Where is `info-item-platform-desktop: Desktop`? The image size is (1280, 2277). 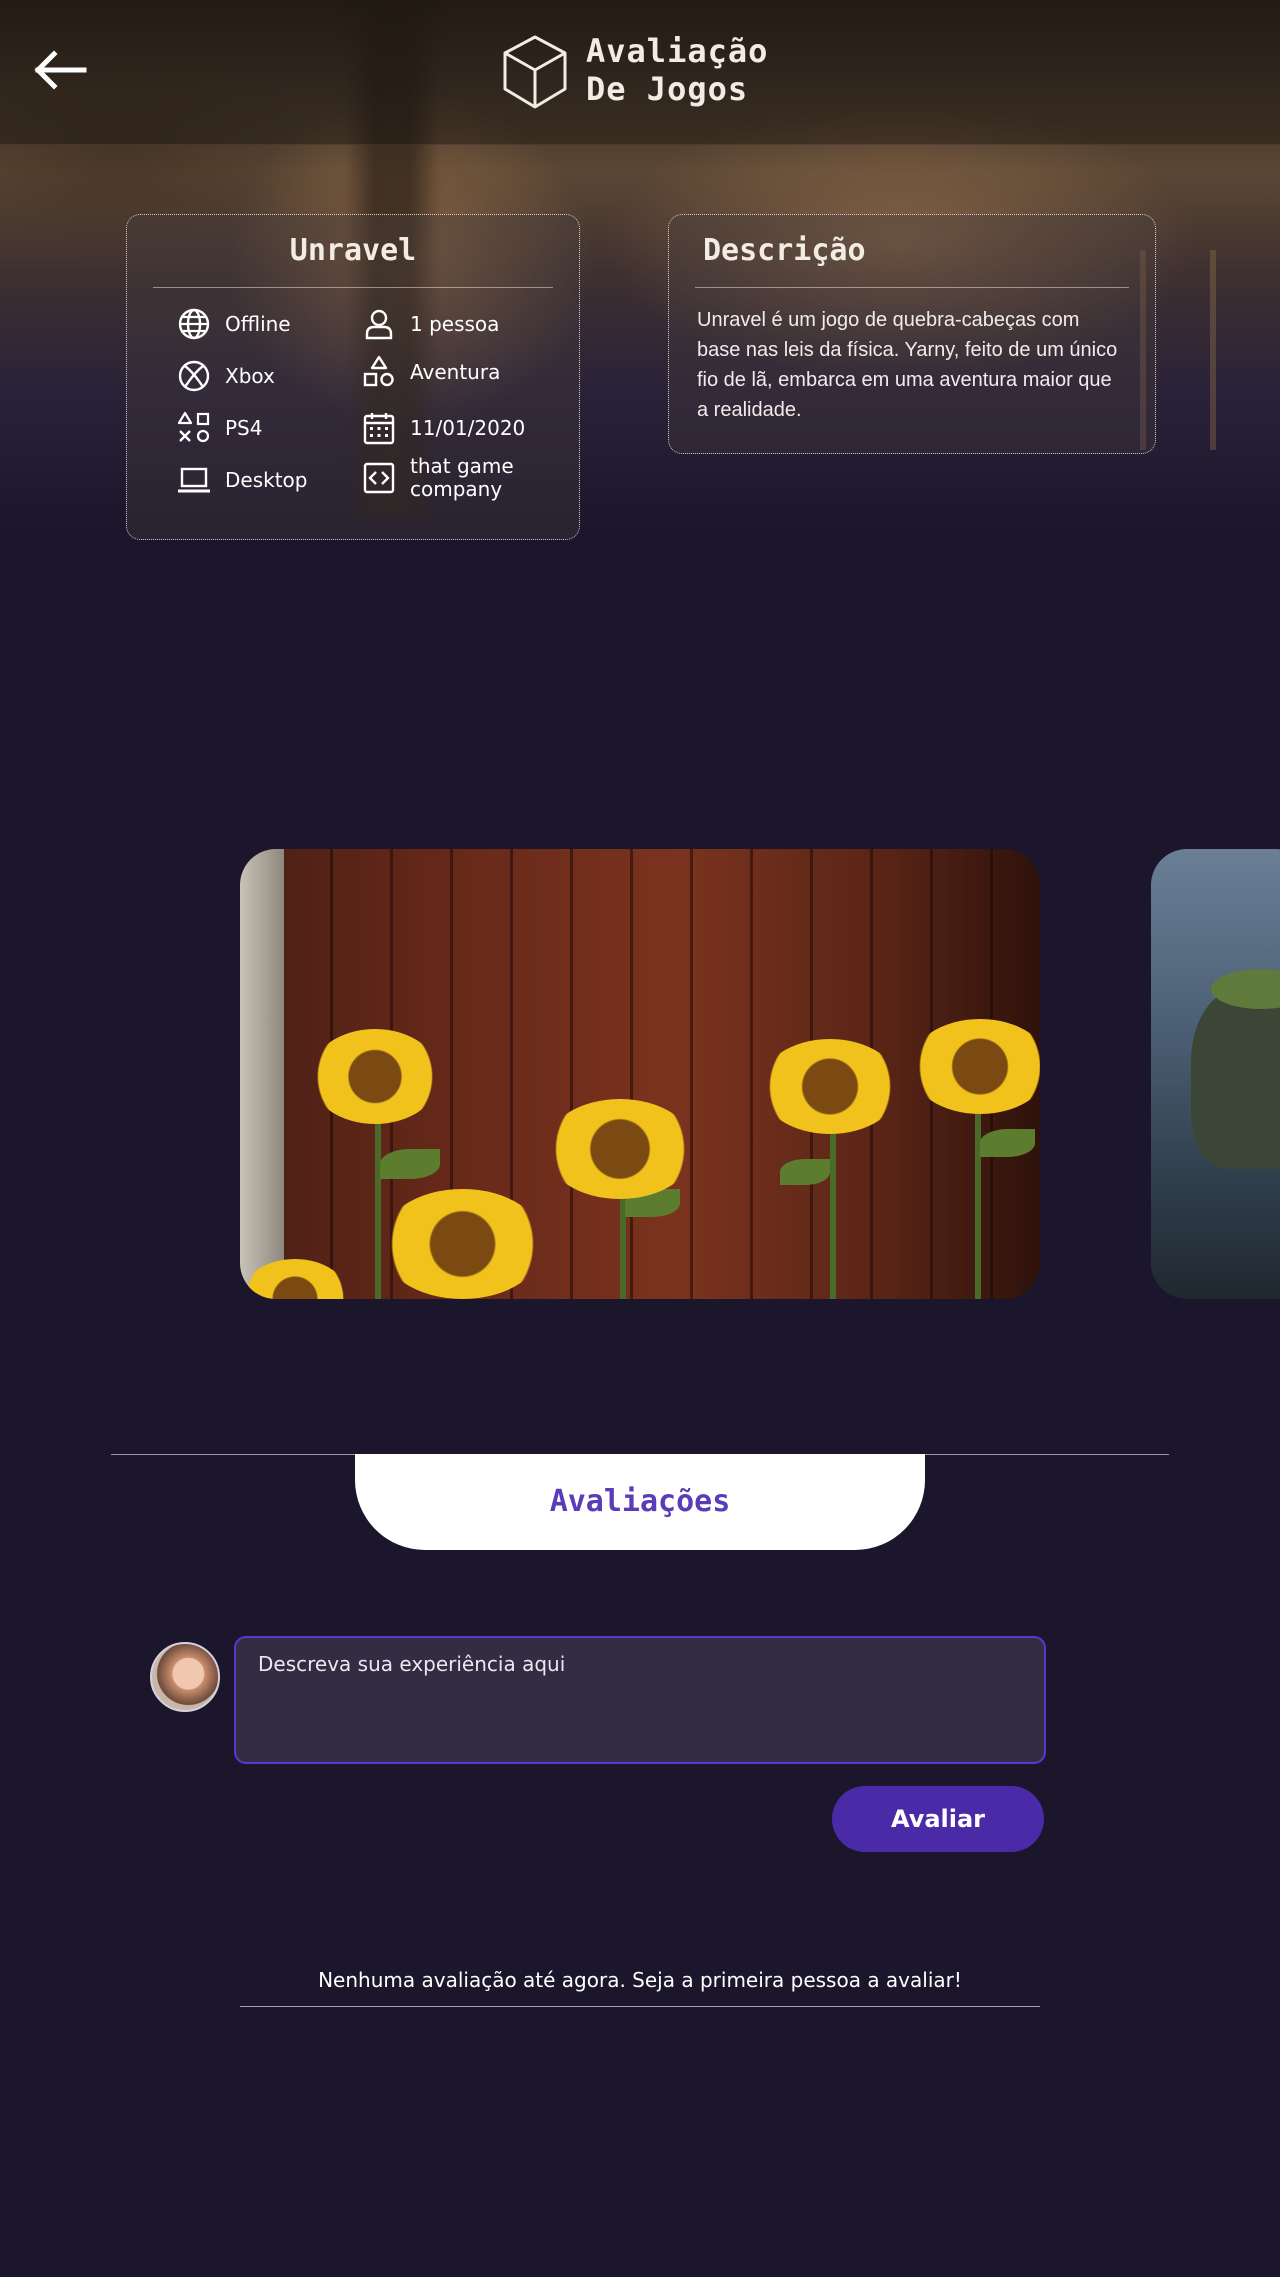 info-item-platform-desktop: Desktop is located at coordinates (242, 480).